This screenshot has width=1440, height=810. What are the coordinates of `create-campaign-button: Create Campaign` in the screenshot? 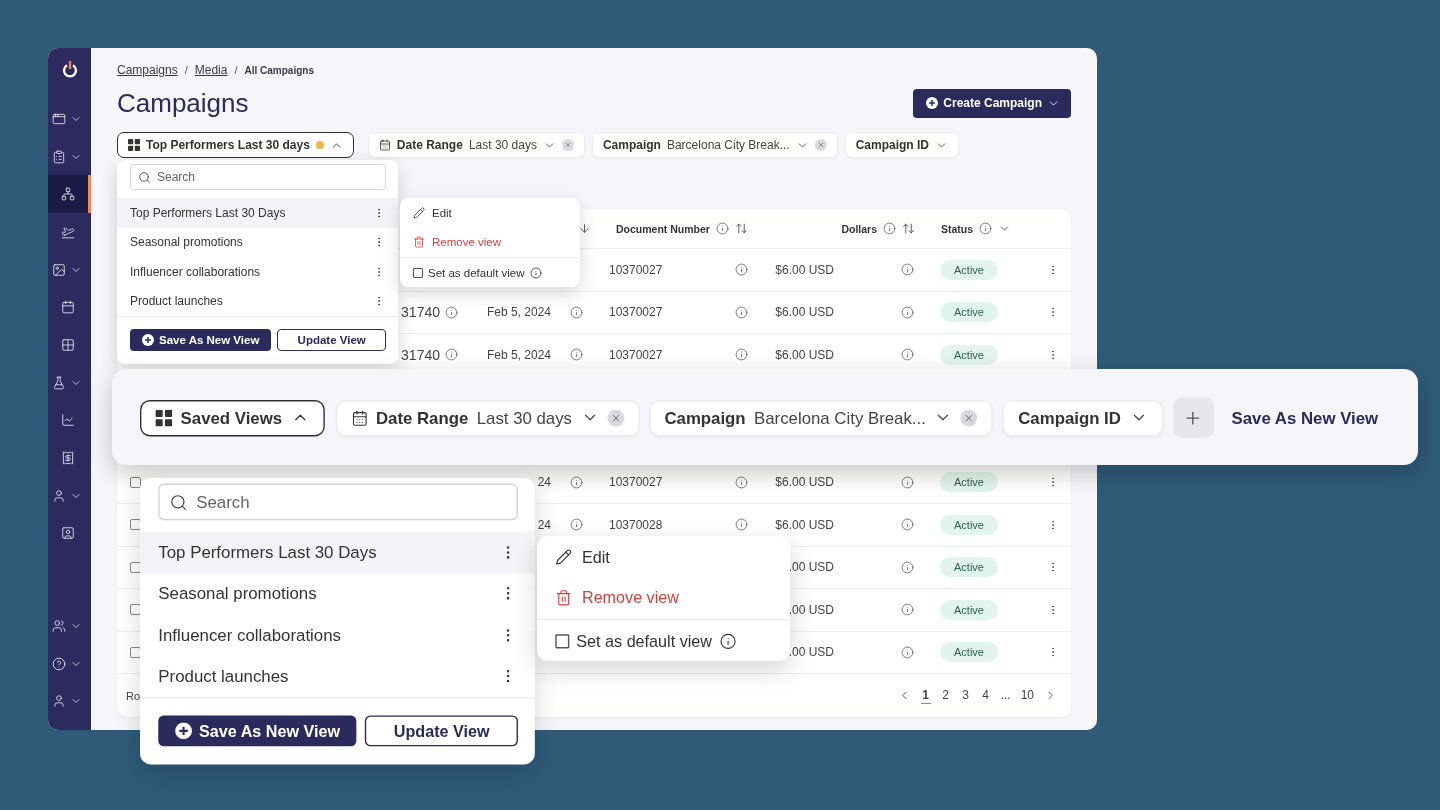 It's located at (992, 103).